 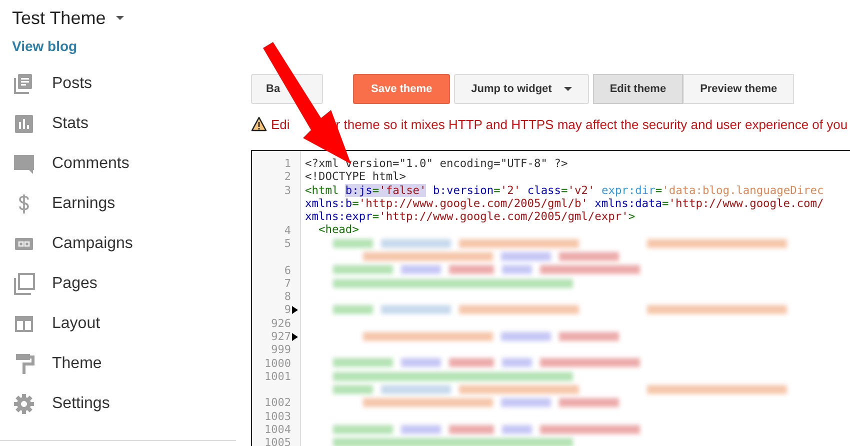 I want to click on line-number: 926, so click(x=281, y=323).